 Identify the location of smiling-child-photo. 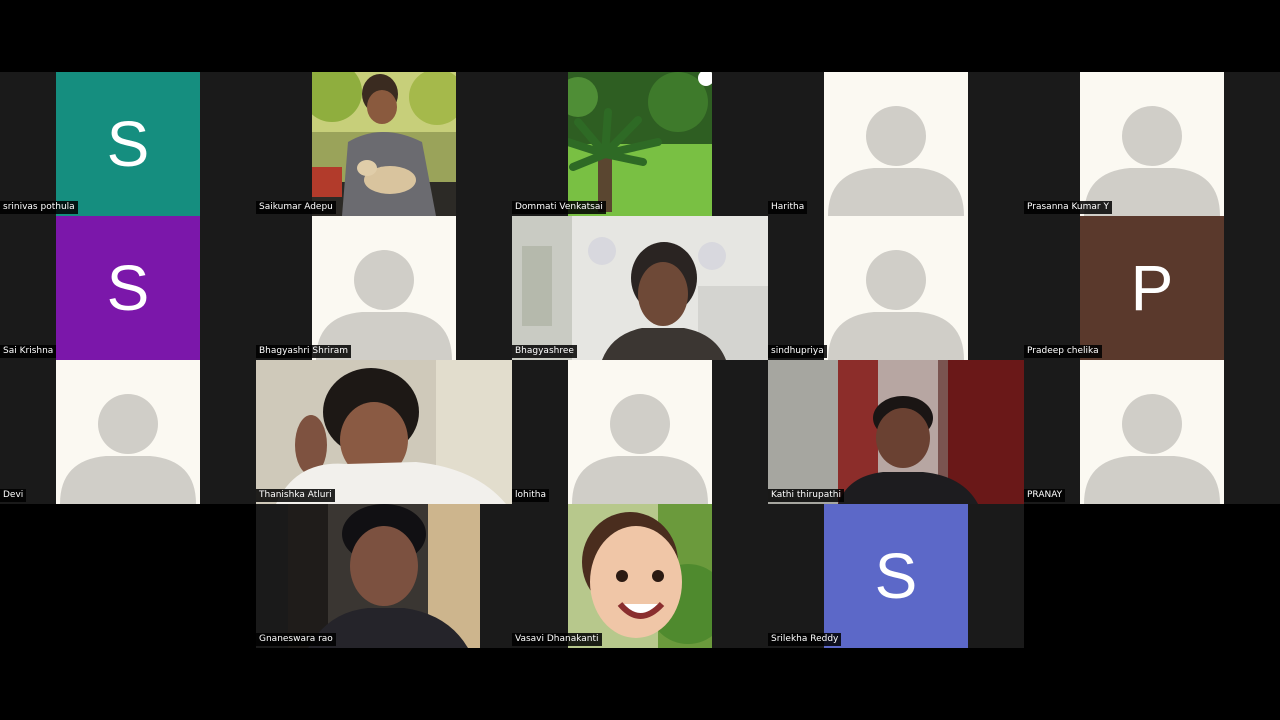
(640, 576).